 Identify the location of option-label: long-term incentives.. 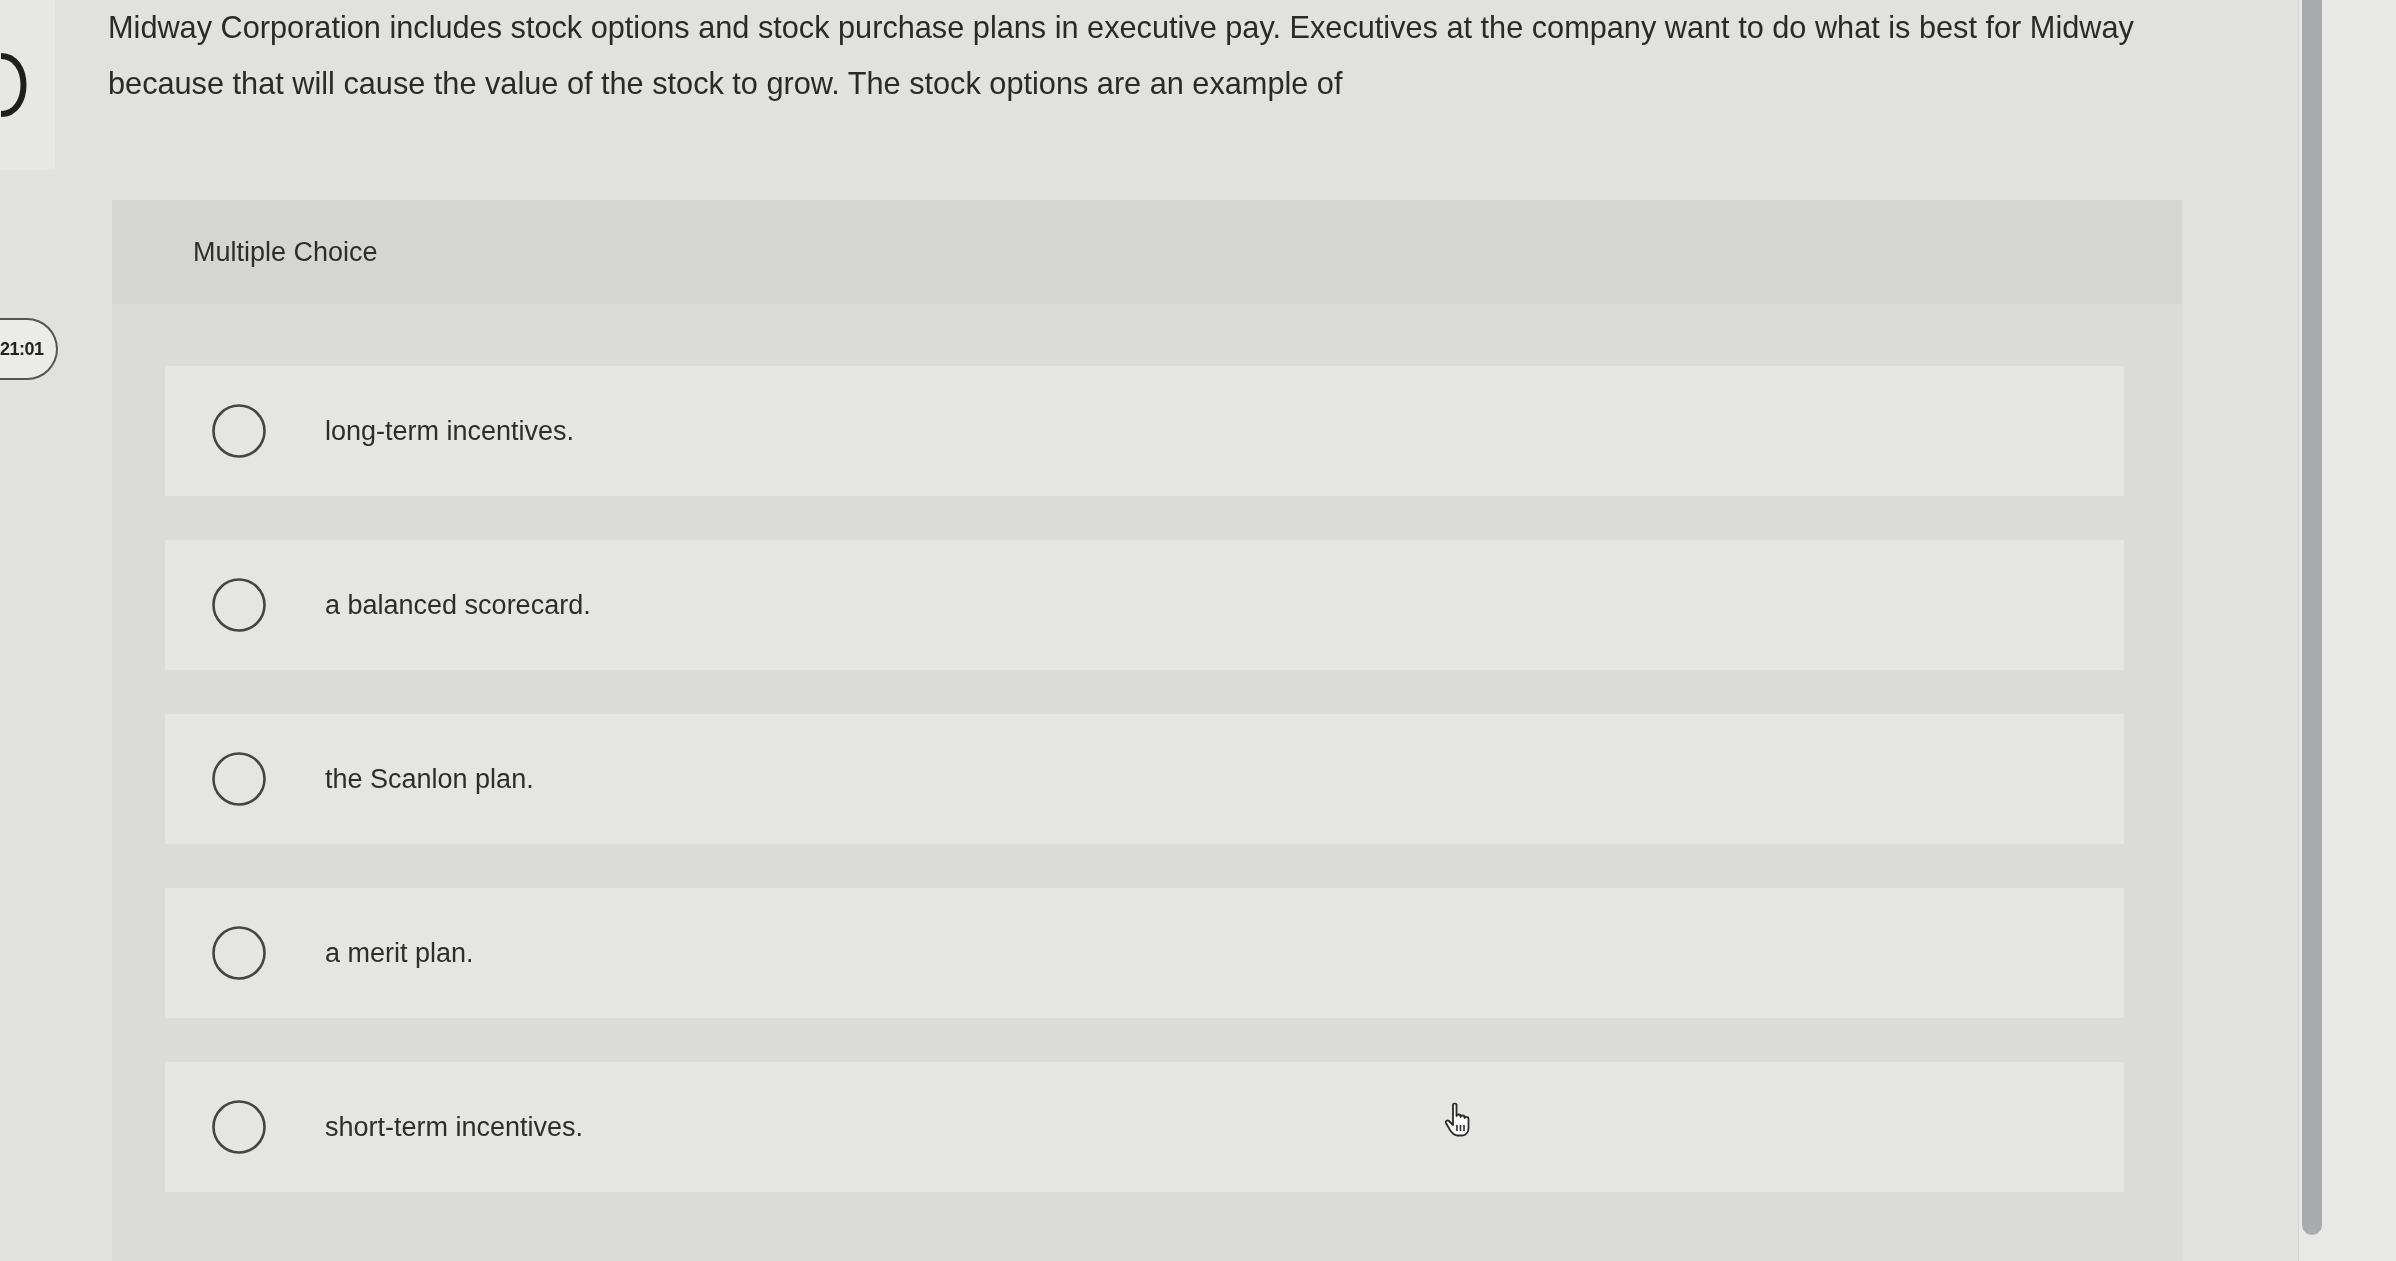
(450, 431).